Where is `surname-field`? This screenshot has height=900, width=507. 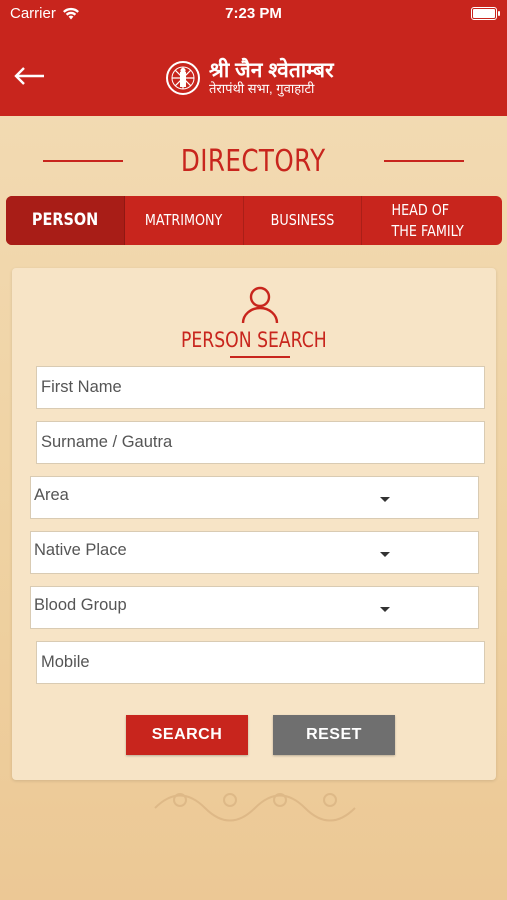
surname-field is located at coordinates (260, 442).